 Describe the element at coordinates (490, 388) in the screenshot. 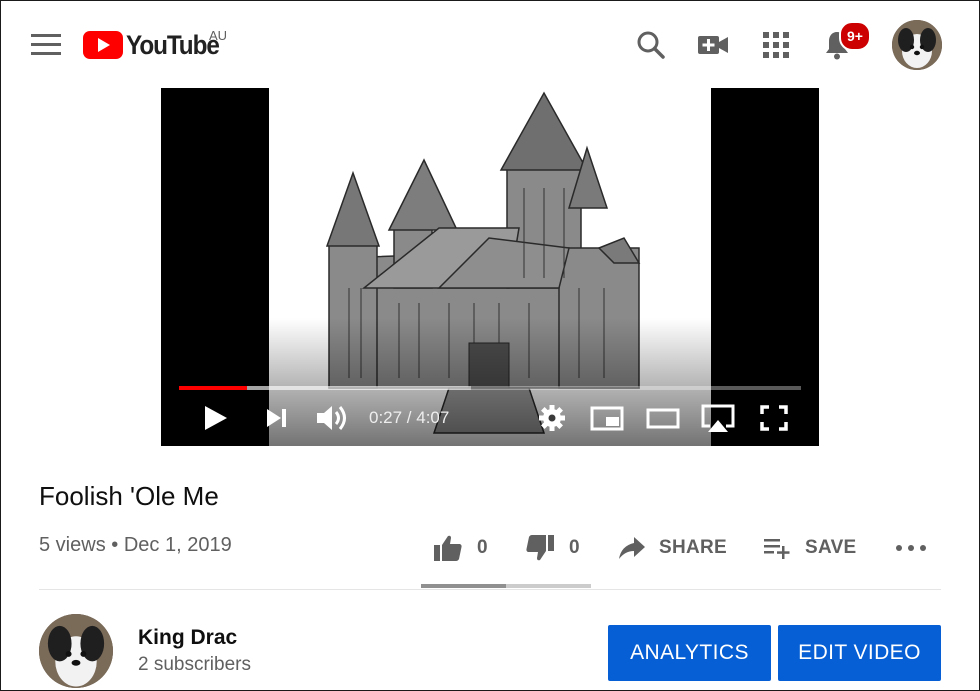

I see `progress-bar` at that location.